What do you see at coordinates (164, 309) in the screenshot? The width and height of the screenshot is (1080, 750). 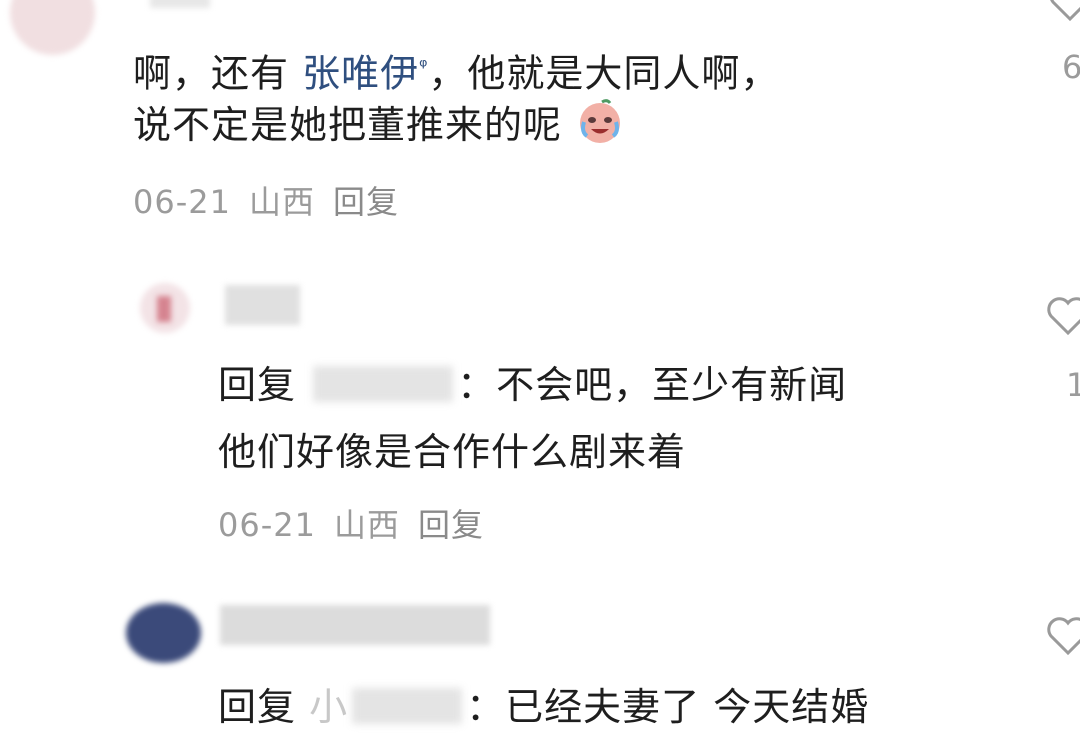 I see `avatar-detail-blurred` at bounding box center [164, 309].